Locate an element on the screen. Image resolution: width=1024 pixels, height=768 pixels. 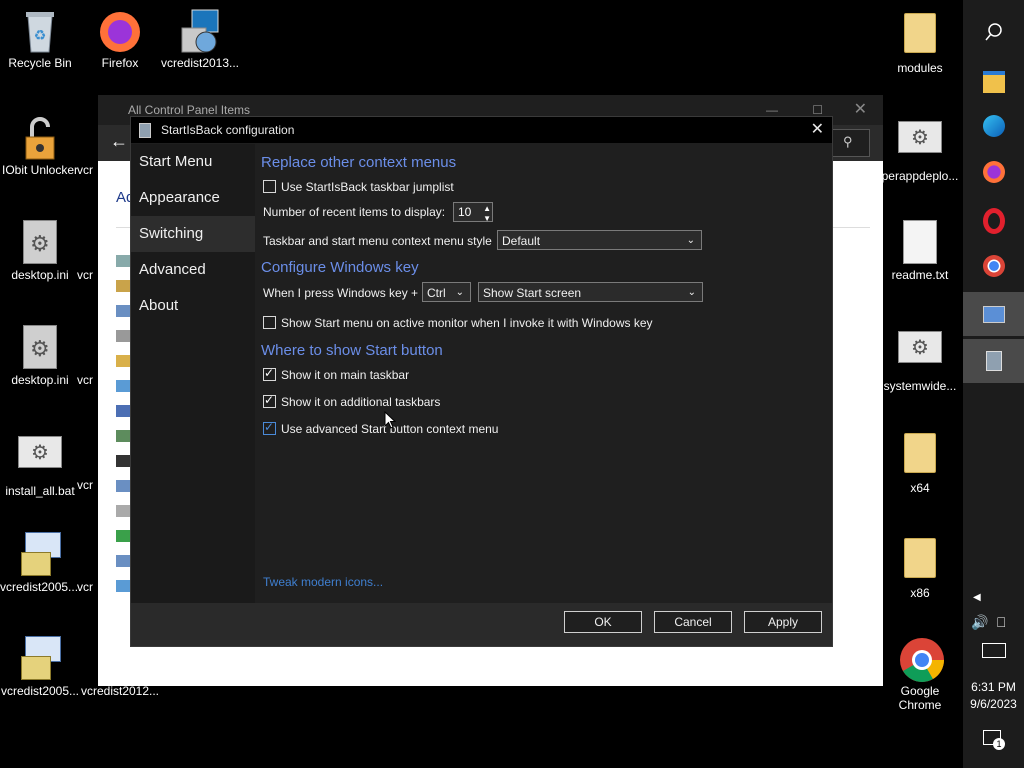
icon-label: x86 is located at coordinates (920, 593).